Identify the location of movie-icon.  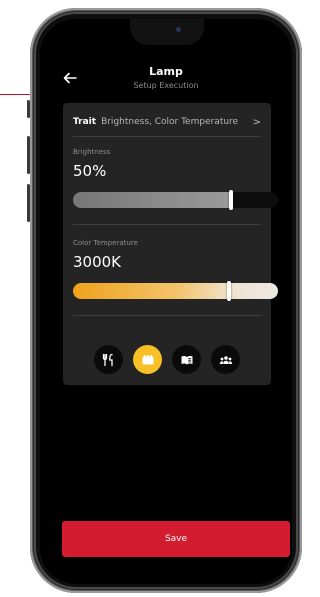
(147, 359).